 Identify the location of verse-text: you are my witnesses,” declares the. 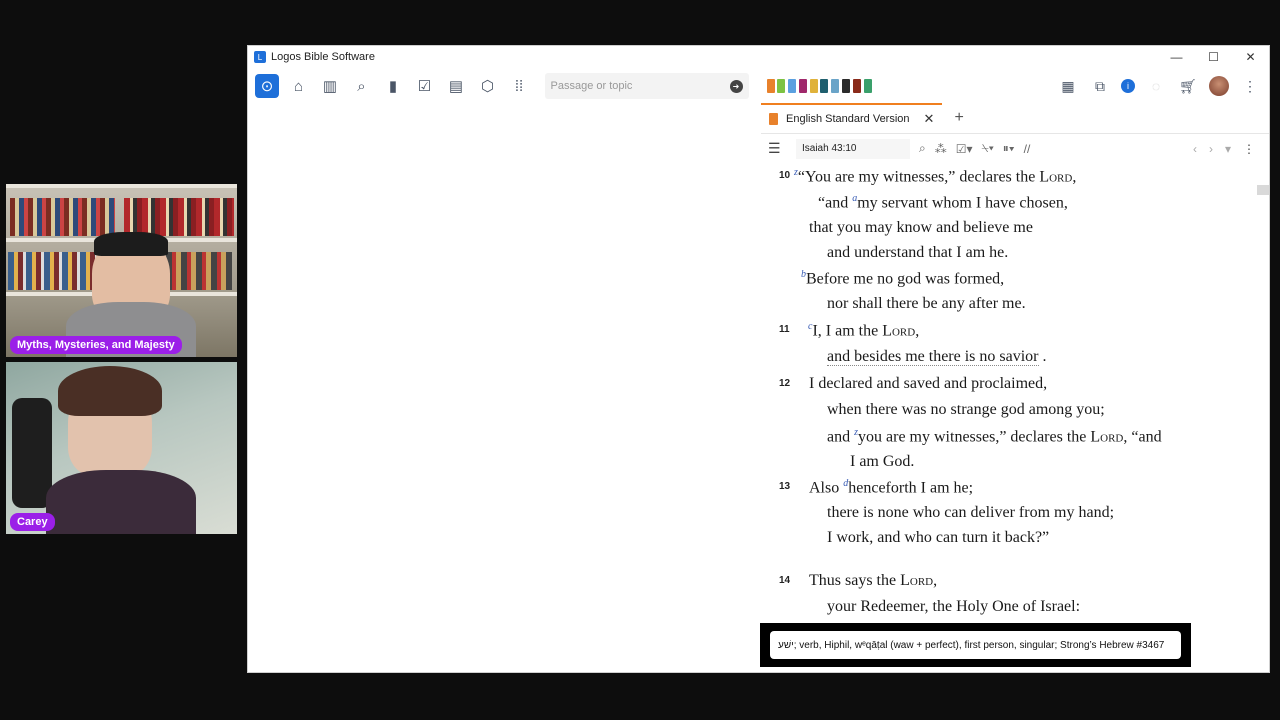
(974, 437).